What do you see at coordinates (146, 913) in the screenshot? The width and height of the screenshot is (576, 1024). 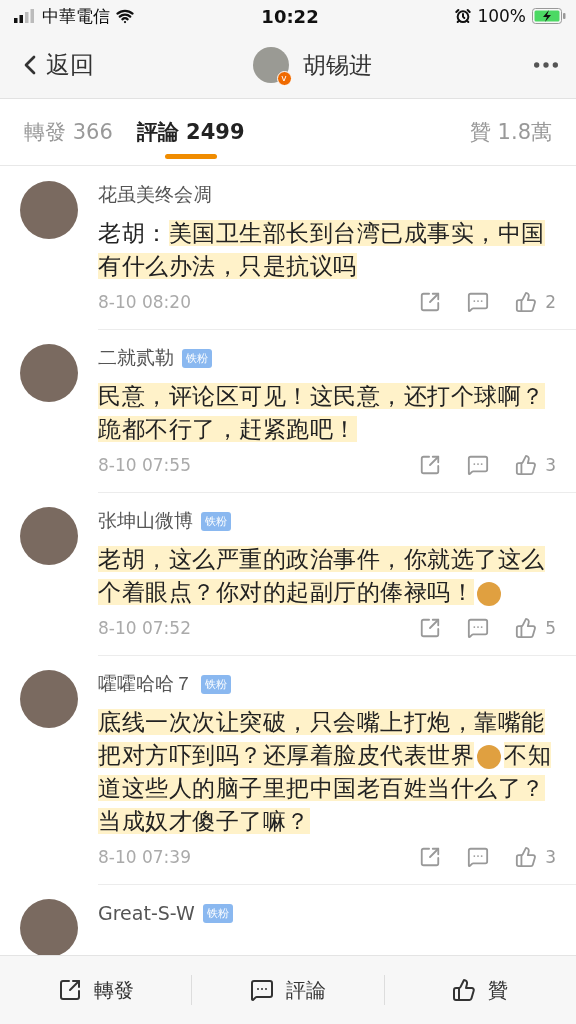 I see `username: Great-S-W` at bounding box center [146, 913].